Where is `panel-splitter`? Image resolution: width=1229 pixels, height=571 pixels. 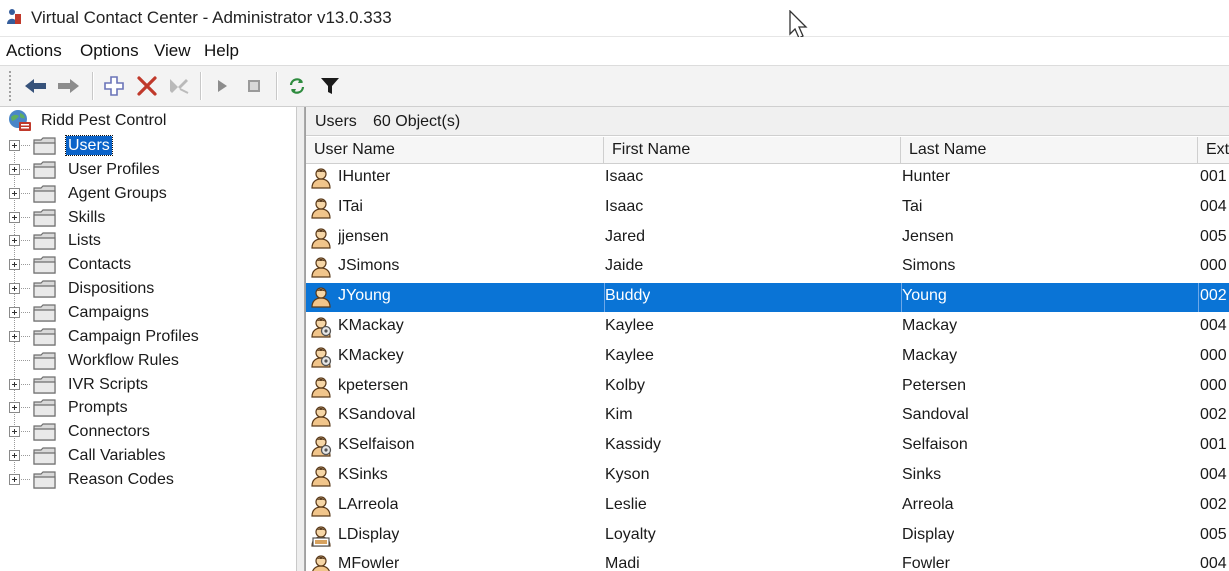 panel-splitter is located at coordinates (301, 339).